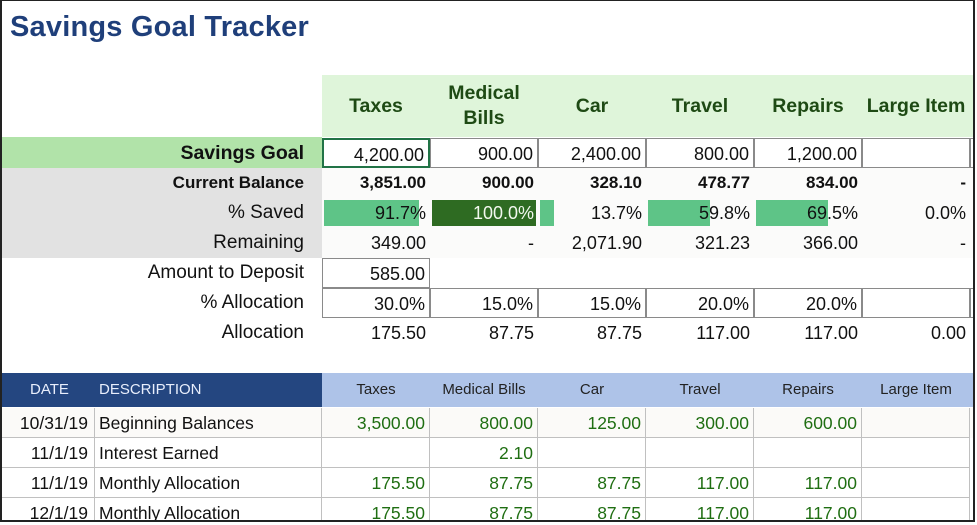 Image resolution: width=977 pixels, height=525 pixels. Describe the element at coordinates (615, 304) in the screenshot. I see `cell-value: 15.0%` at that location.